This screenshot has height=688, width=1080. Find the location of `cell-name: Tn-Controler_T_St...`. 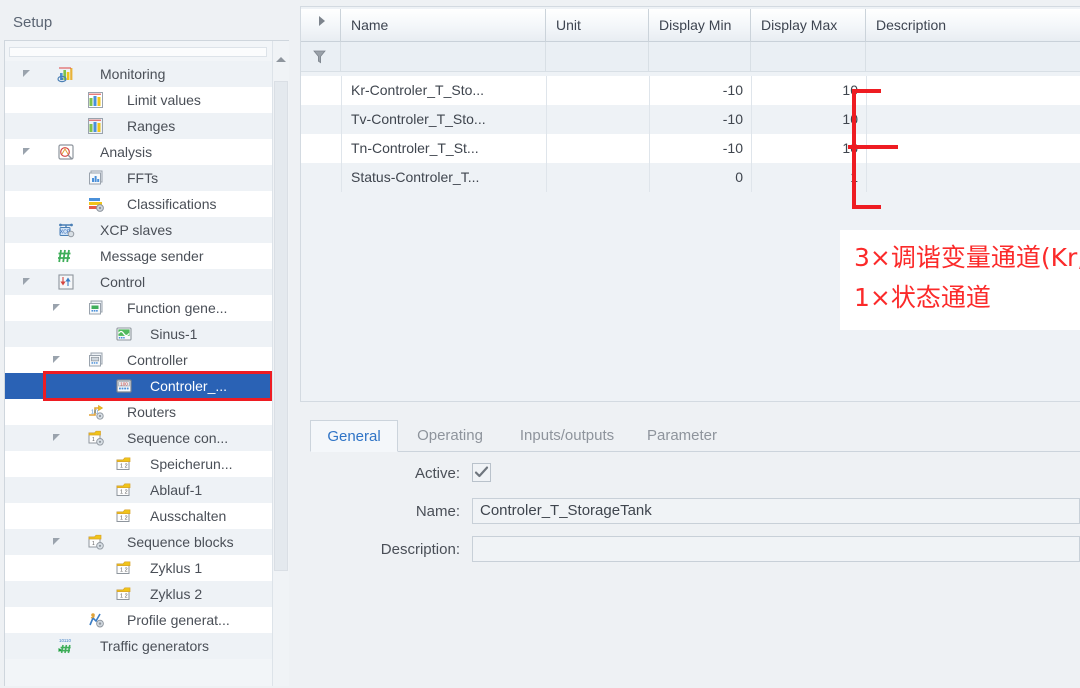

cell-name: Tn-Controler_T_St... is located at coordinates (443, 148).